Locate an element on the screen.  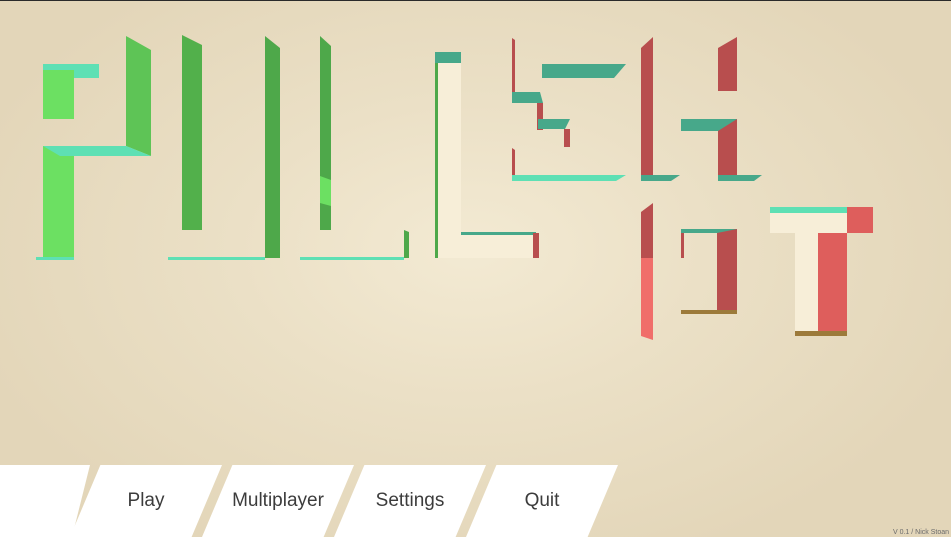
logo-letter-u2 is located at coordinates (354, 148).